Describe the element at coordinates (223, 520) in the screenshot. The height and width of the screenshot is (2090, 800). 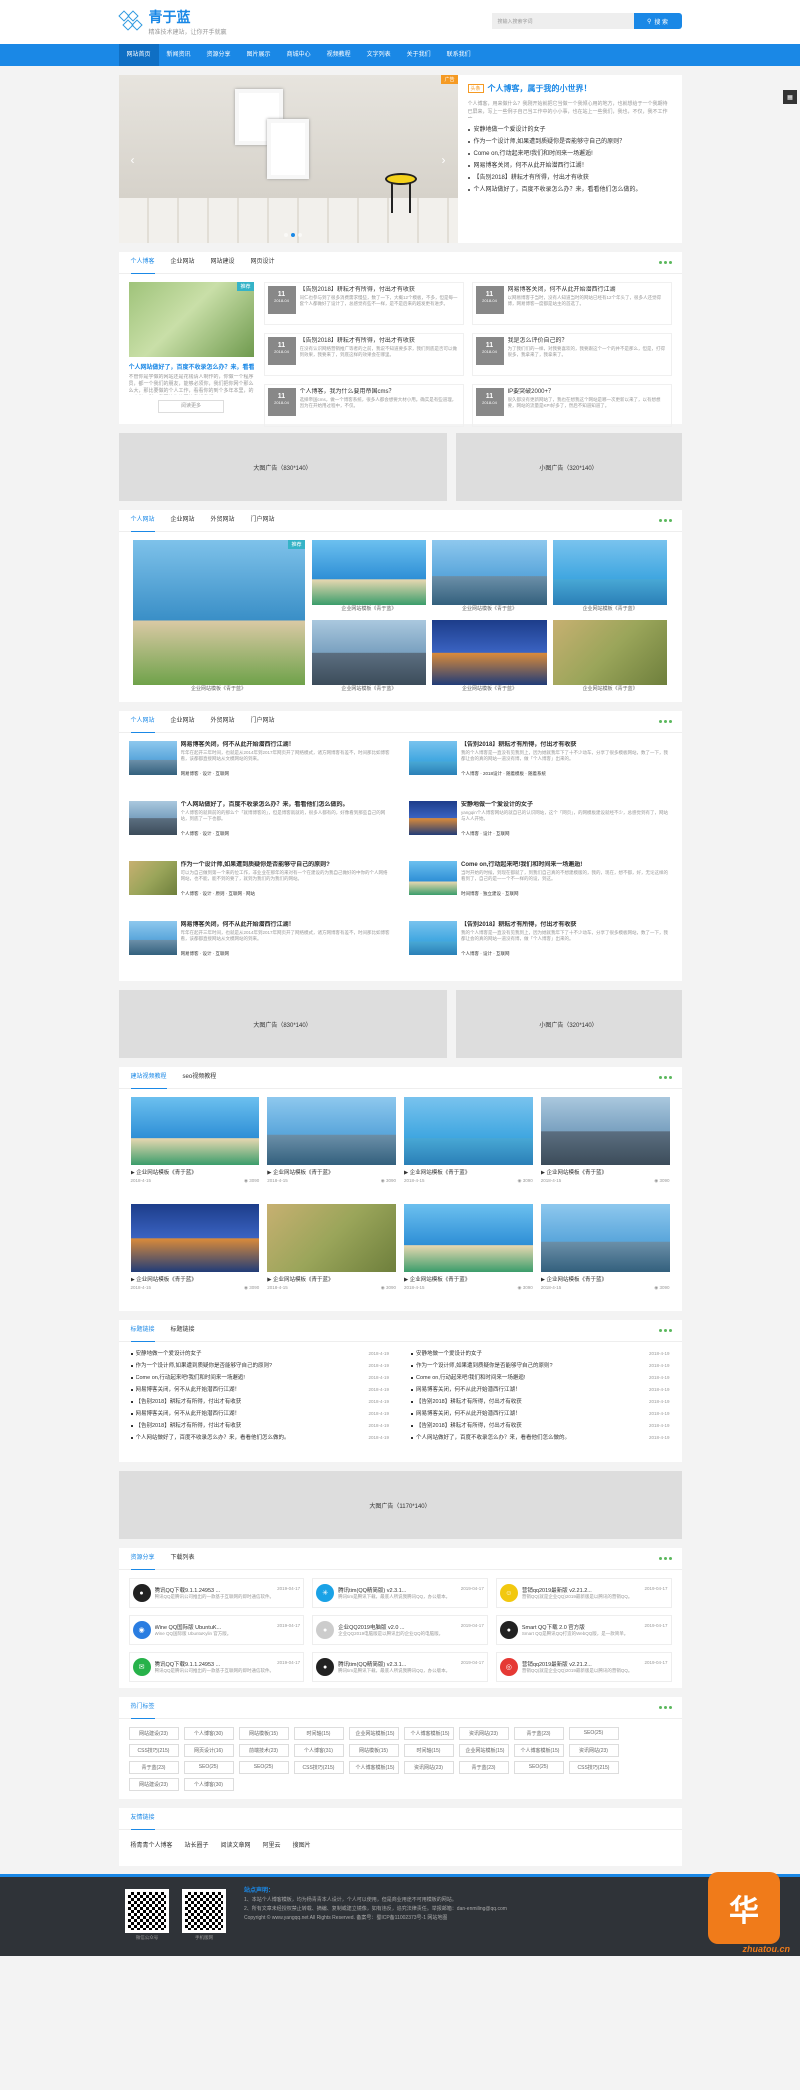
I see `gallery-tab: 外贸网站` at that location.